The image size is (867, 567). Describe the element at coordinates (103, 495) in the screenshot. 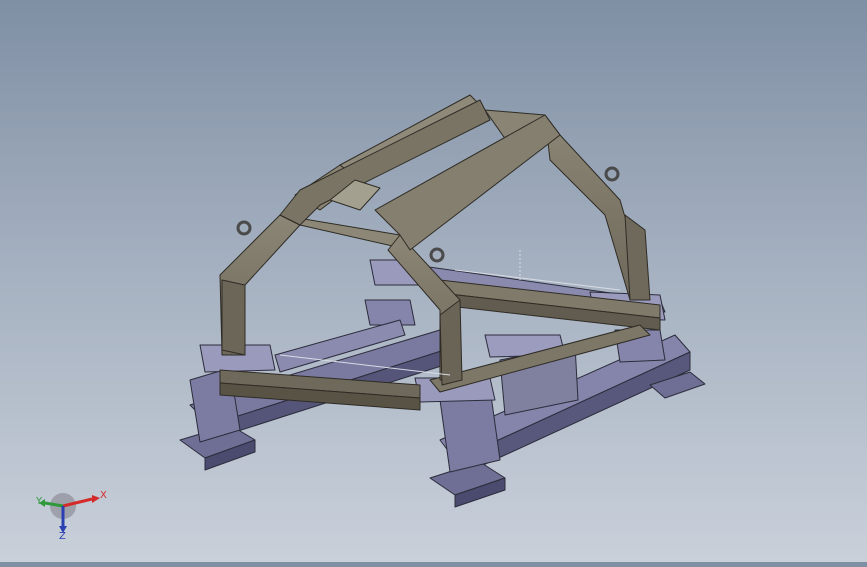

I see `x-axis-label: X` at that location.